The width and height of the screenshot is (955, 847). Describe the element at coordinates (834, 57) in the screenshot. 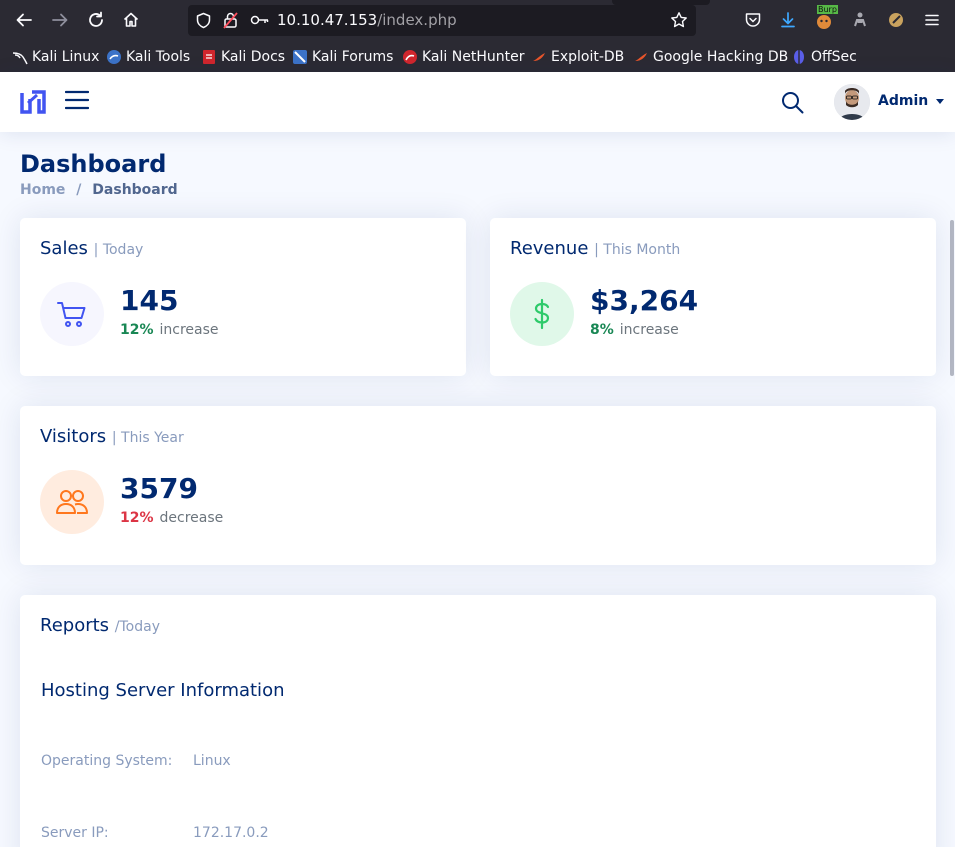

I see `bookmark-label: OffSec` at that location.